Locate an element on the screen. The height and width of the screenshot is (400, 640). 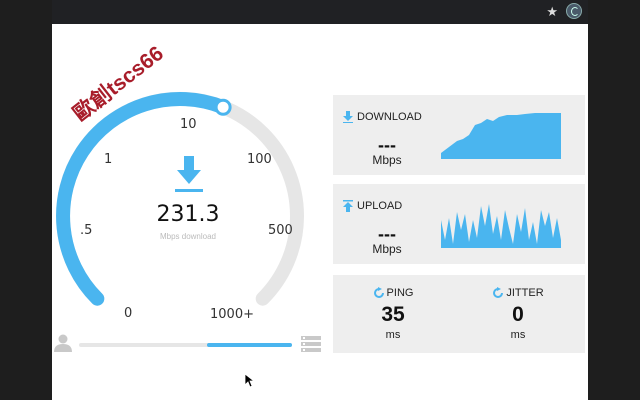
download-card: DOWNLOAD --- Mbps is located at coordinates (459, 135).